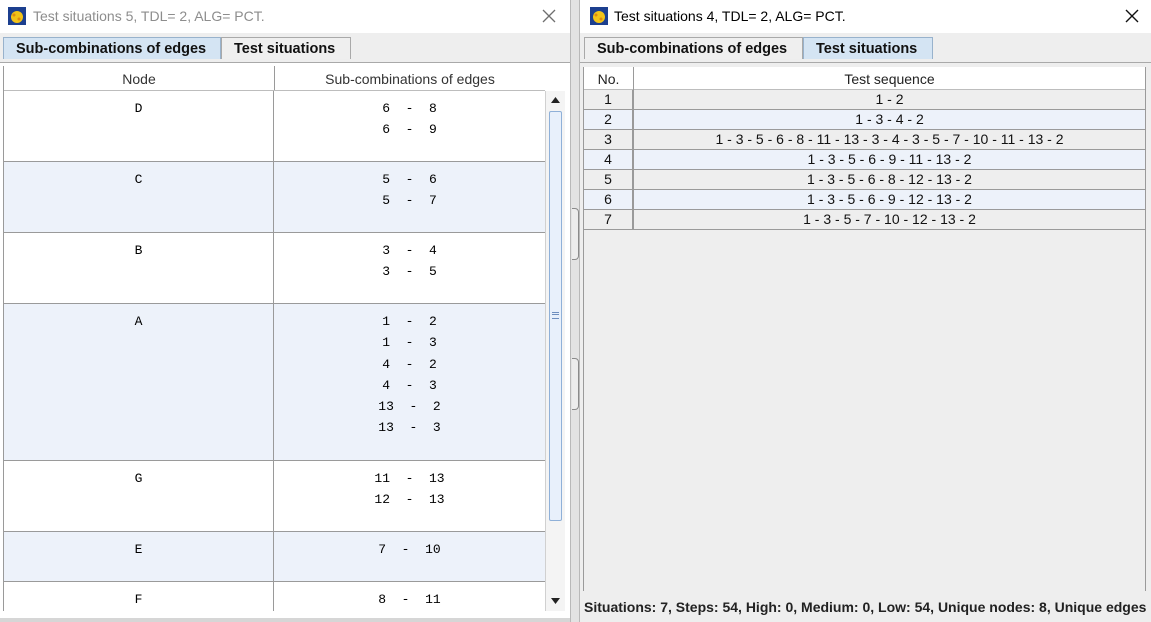 This screenshot has width=1151, height=622. What do you see at coordinates (139, 496) in the screenshot?
I see `node-cell: G` at bounding box center [139, 496].